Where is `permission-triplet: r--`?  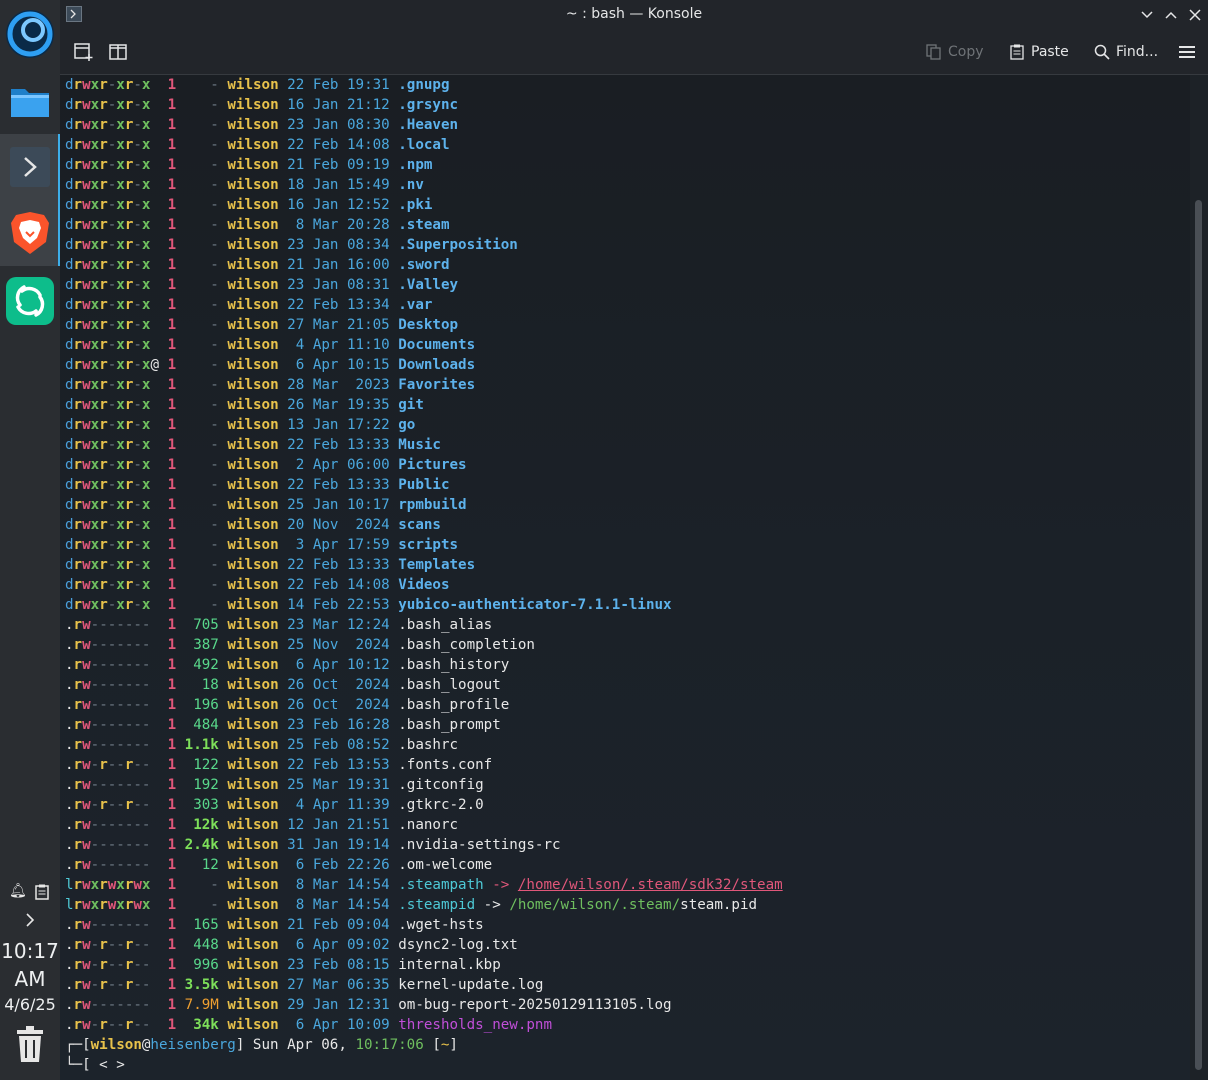 permission-triplet: r-- is located at coordinates (138, 805).